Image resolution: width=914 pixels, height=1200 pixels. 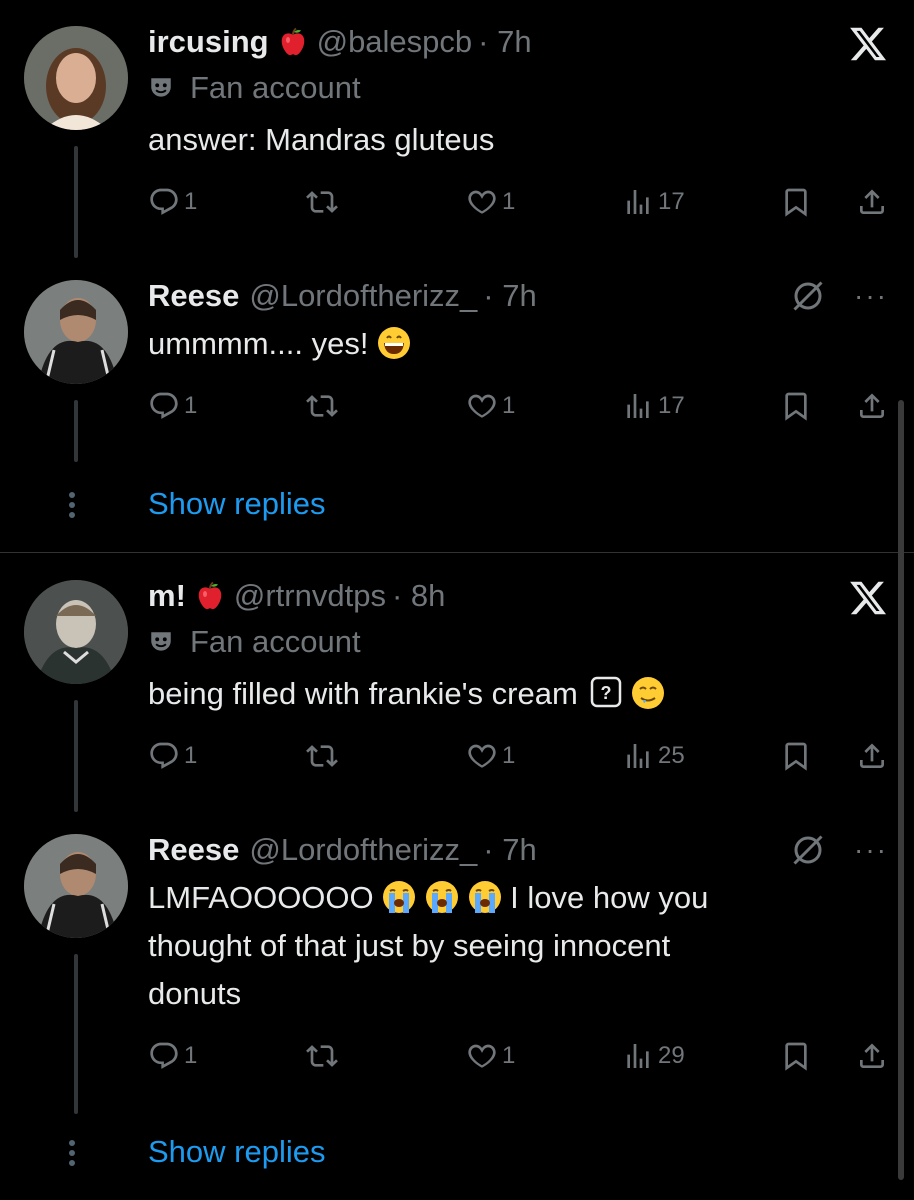 I want to click on view-count: 29, so click(x=671, y=1055).